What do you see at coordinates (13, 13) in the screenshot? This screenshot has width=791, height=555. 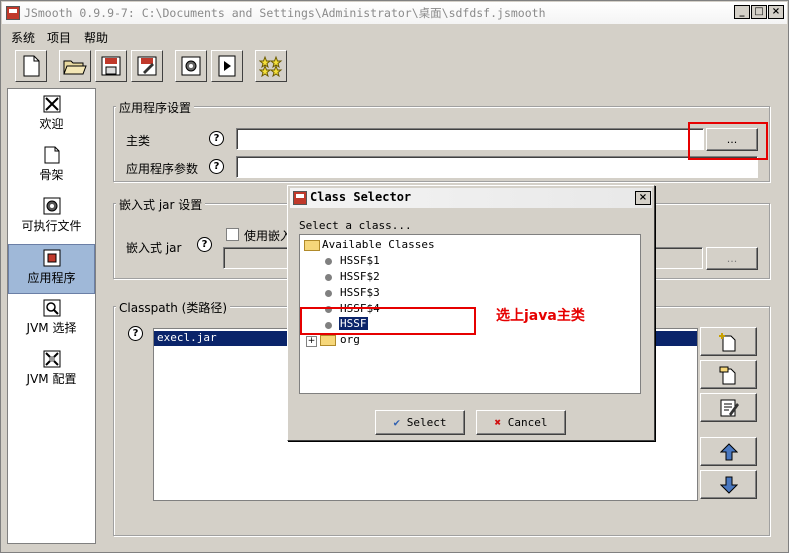 I see `app-icon` at bounding box center [13, 13].